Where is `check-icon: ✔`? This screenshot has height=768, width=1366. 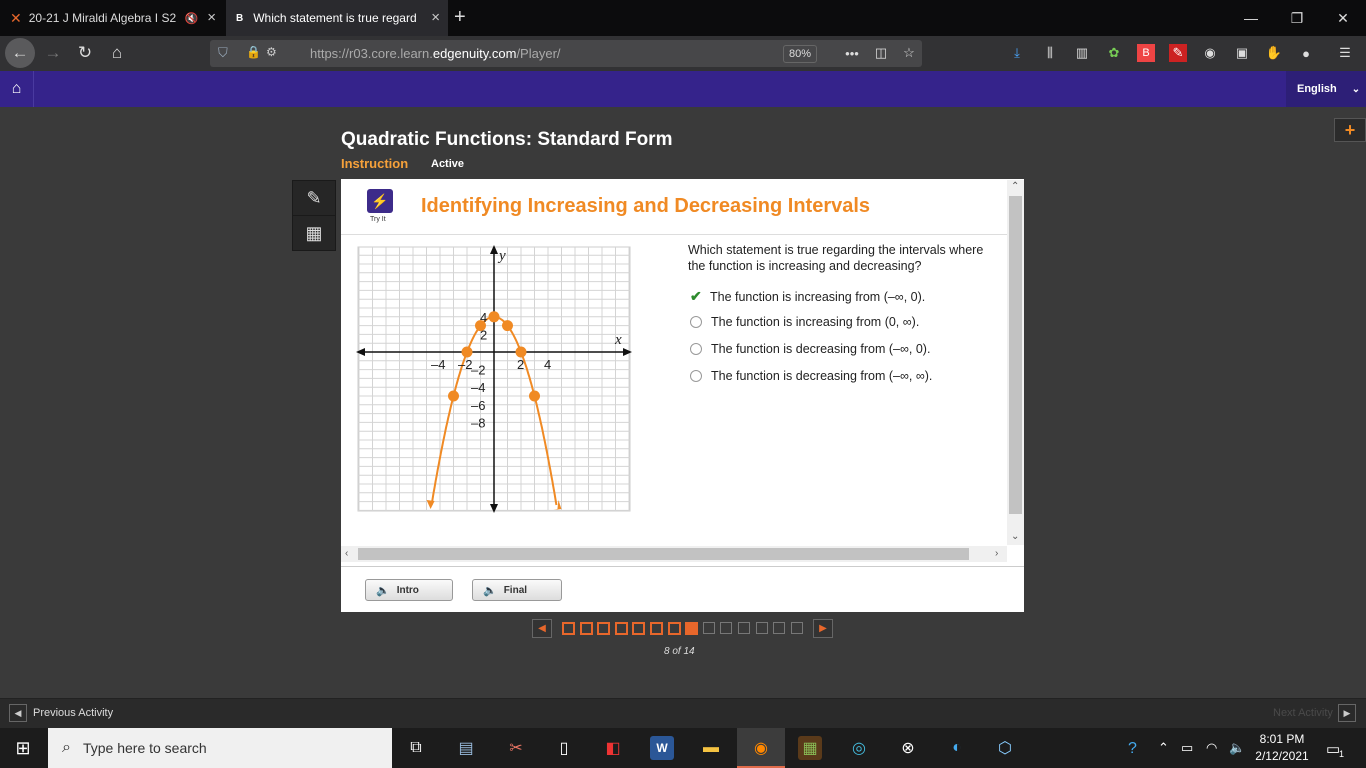
check-icon: ✔ is located at coordinates (696, 296).